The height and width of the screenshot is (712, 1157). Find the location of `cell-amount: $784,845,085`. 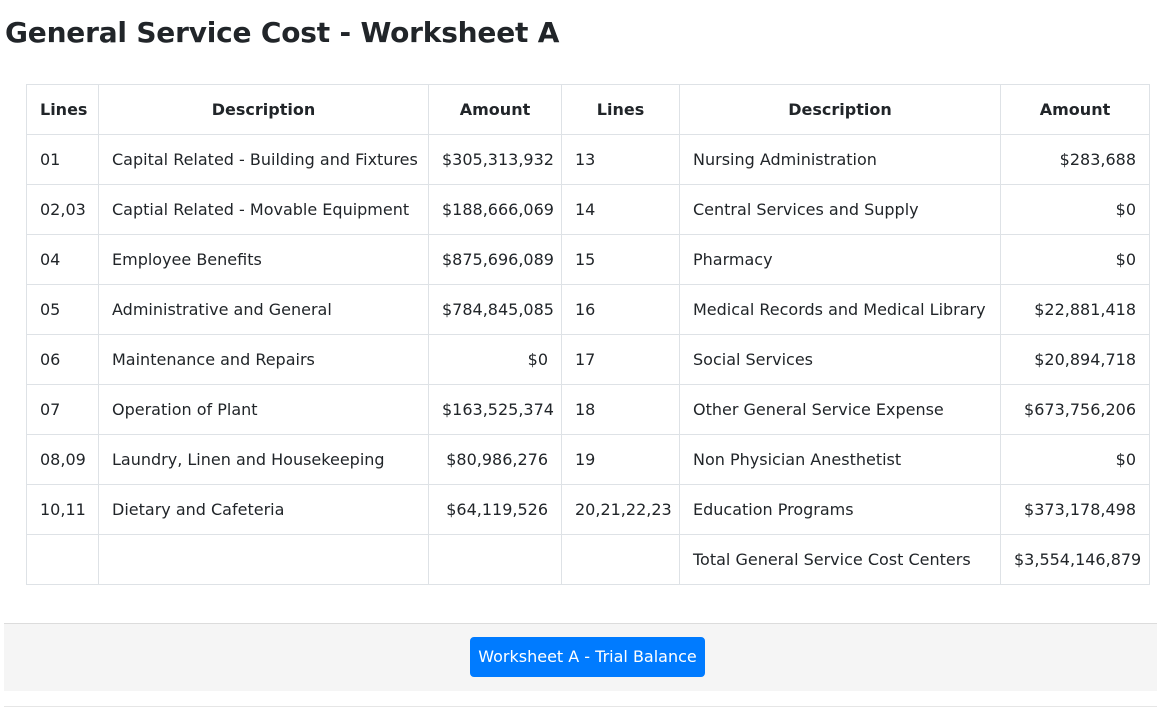

cell-amount: $784,845,085 is located at coordinates (495, 309).